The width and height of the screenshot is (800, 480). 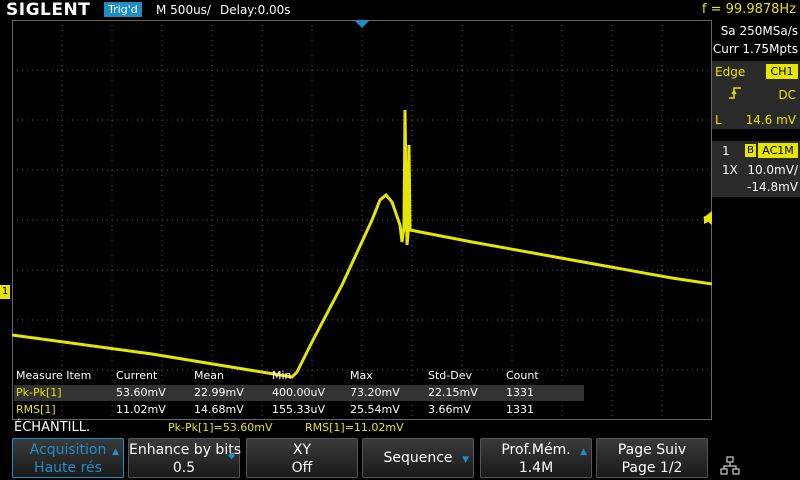 What do you see at coordinates (137, 375) in the screenshot?
I see `header-current: Current` at bounding box center [137, 375].